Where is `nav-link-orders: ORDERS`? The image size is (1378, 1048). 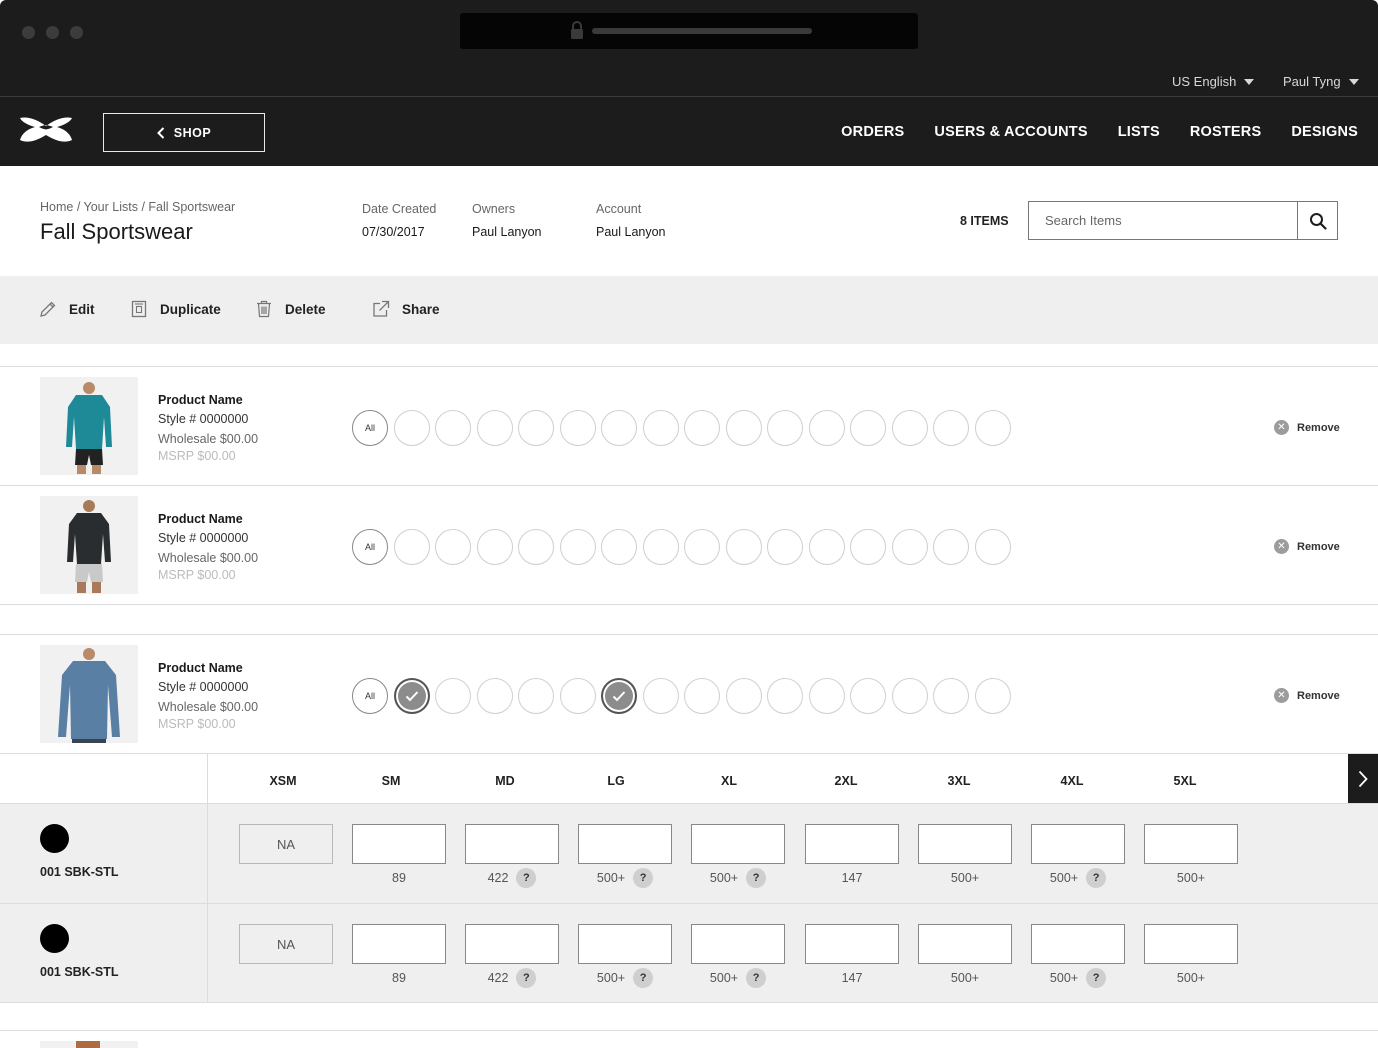 nav-link-orders: ORDERS is located at coordinates (872, 132).